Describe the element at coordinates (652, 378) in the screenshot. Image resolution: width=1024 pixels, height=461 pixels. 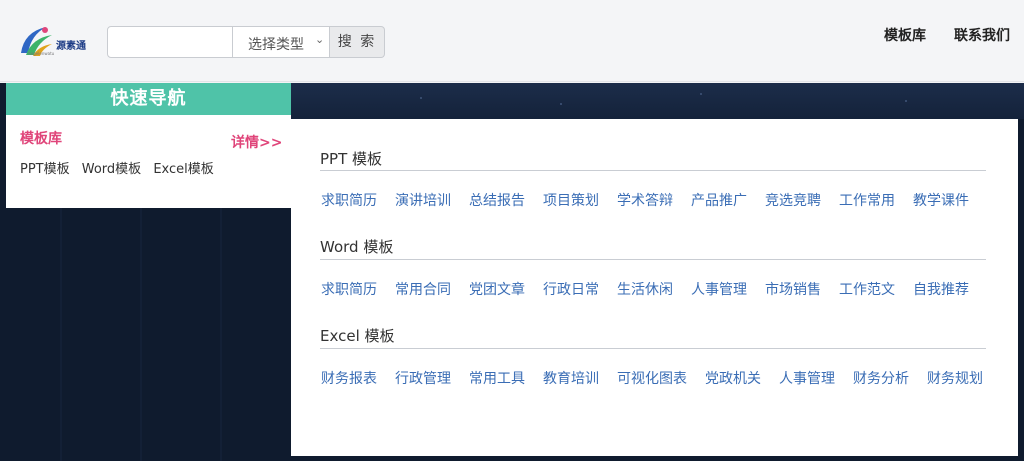
I see `category-link: 可视化图表` at that location.